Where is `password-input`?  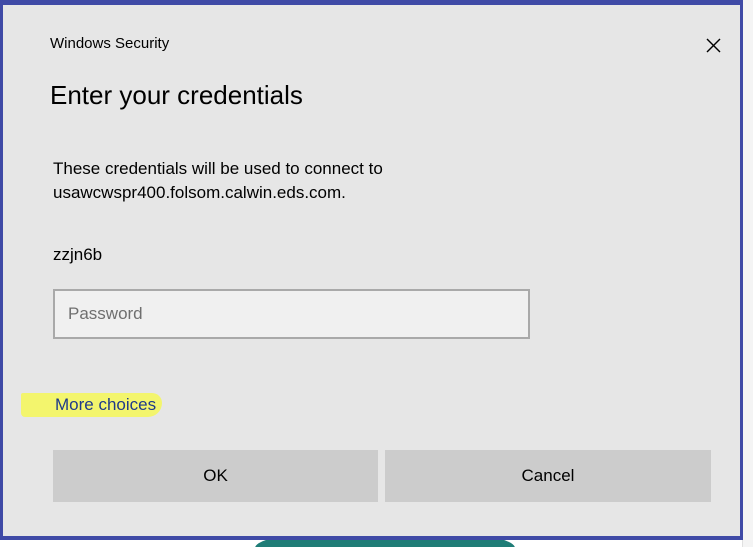
password-input is located at coordinates (291, 314).